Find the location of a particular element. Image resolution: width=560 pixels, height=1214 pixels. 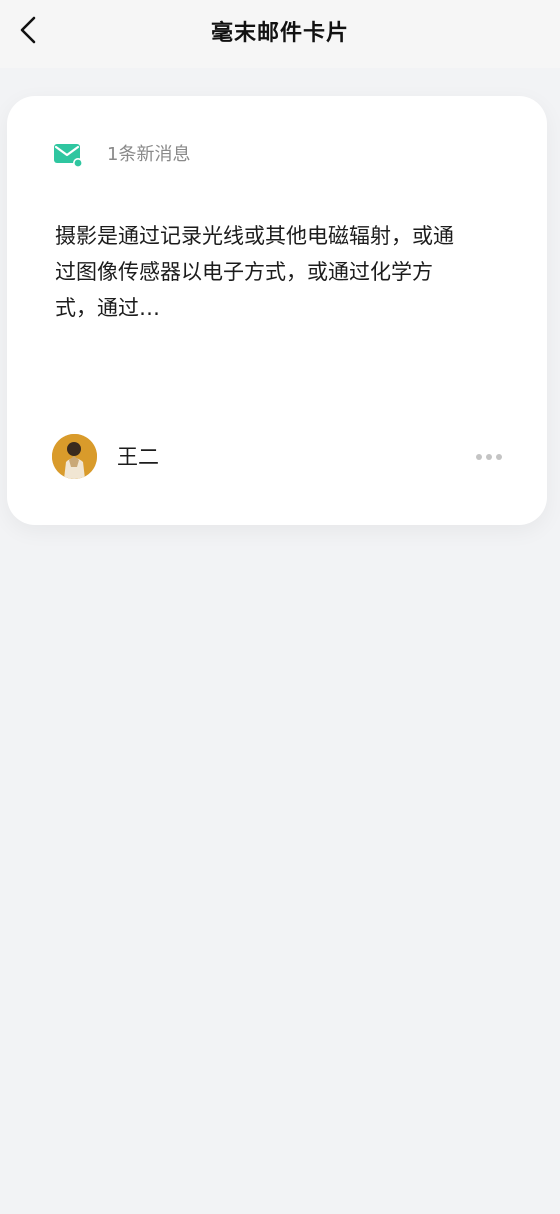

avatar is located at coordinates (74, 456).